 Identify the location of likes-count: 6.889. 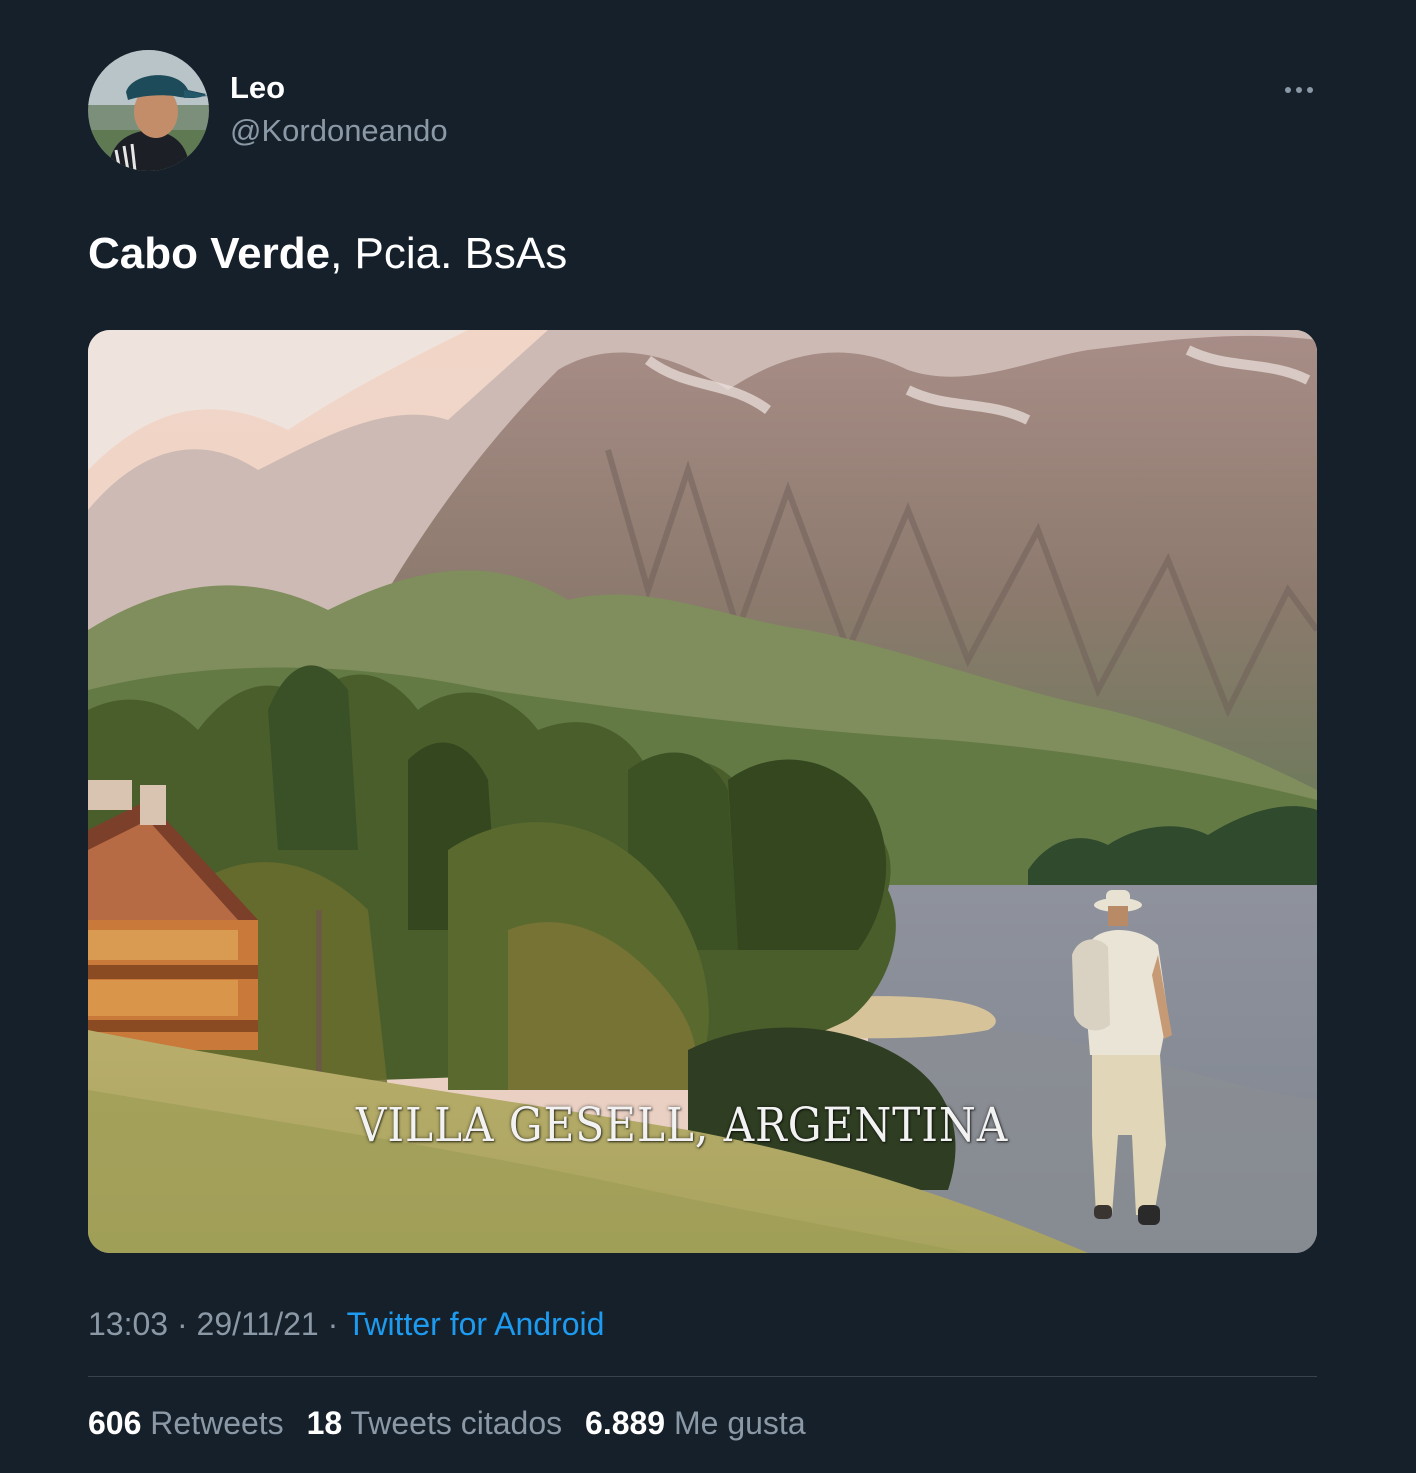
(625, 1423).